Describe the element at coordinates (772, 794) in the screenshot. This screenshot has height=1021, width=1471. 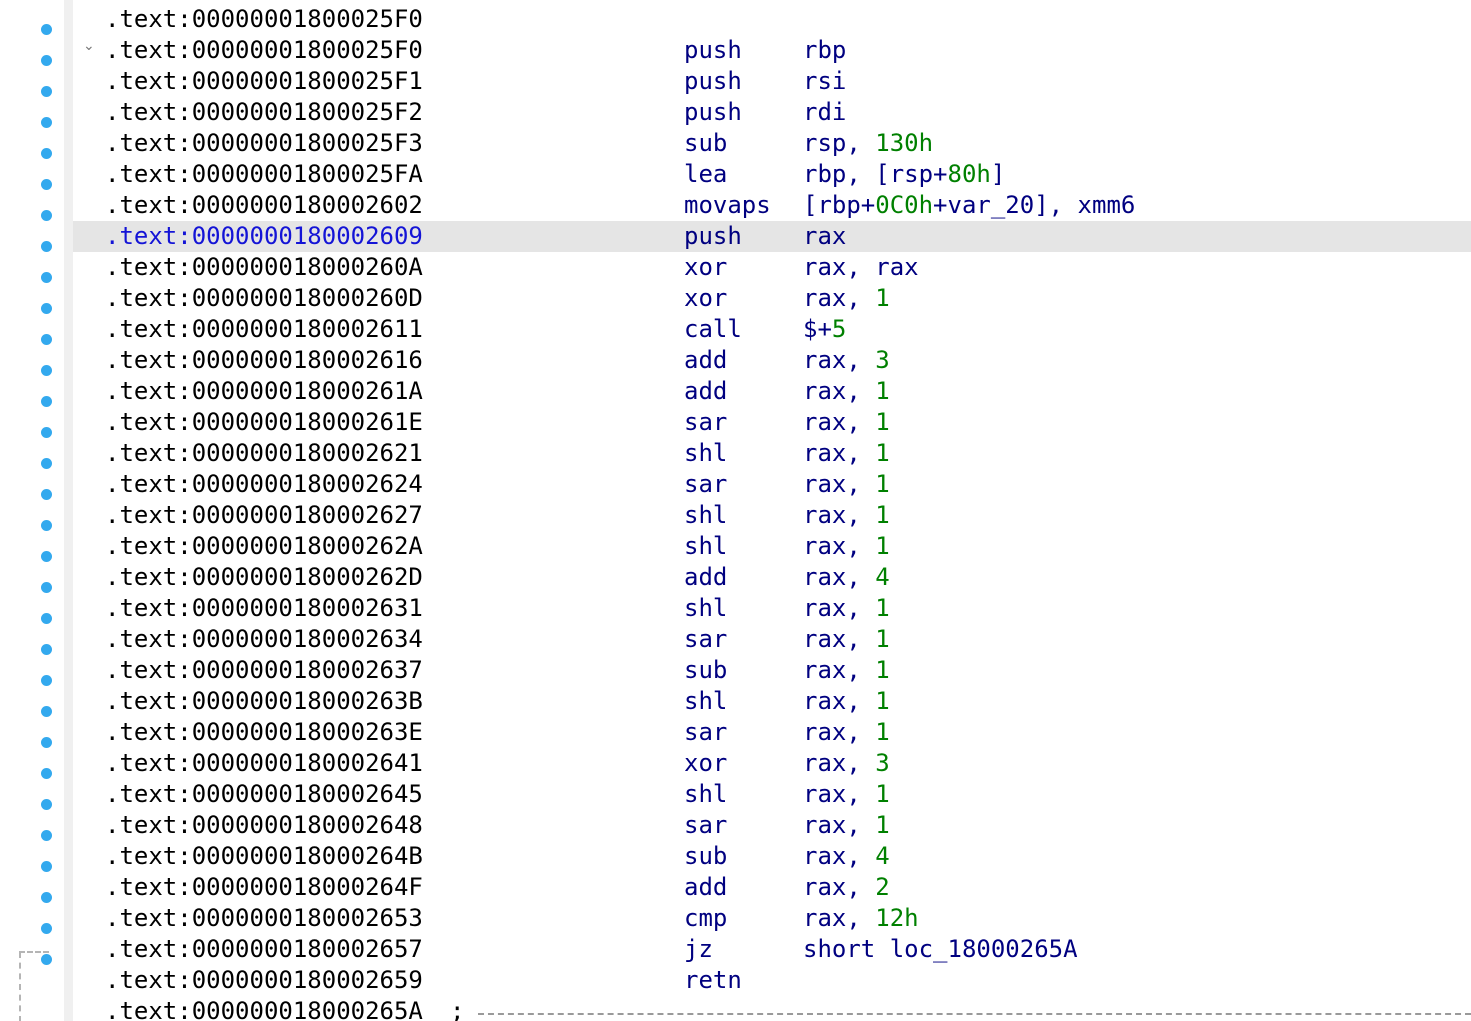
I see `instruction-row: .text:0000000180002645 shl rax, 1` at that location.